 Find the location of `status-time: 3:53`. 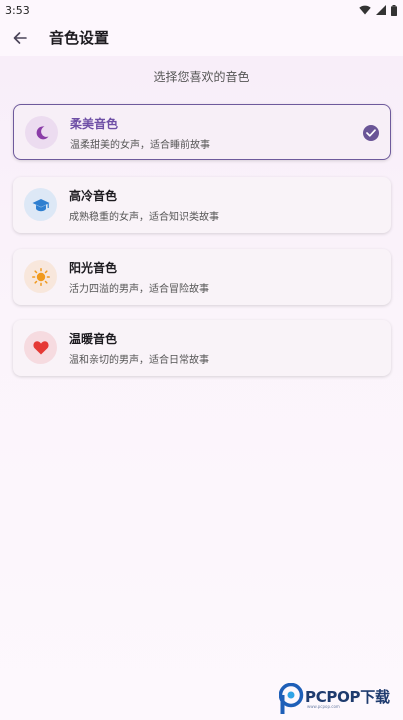

status-time: 3:53 is located at coordinates (17, 10).